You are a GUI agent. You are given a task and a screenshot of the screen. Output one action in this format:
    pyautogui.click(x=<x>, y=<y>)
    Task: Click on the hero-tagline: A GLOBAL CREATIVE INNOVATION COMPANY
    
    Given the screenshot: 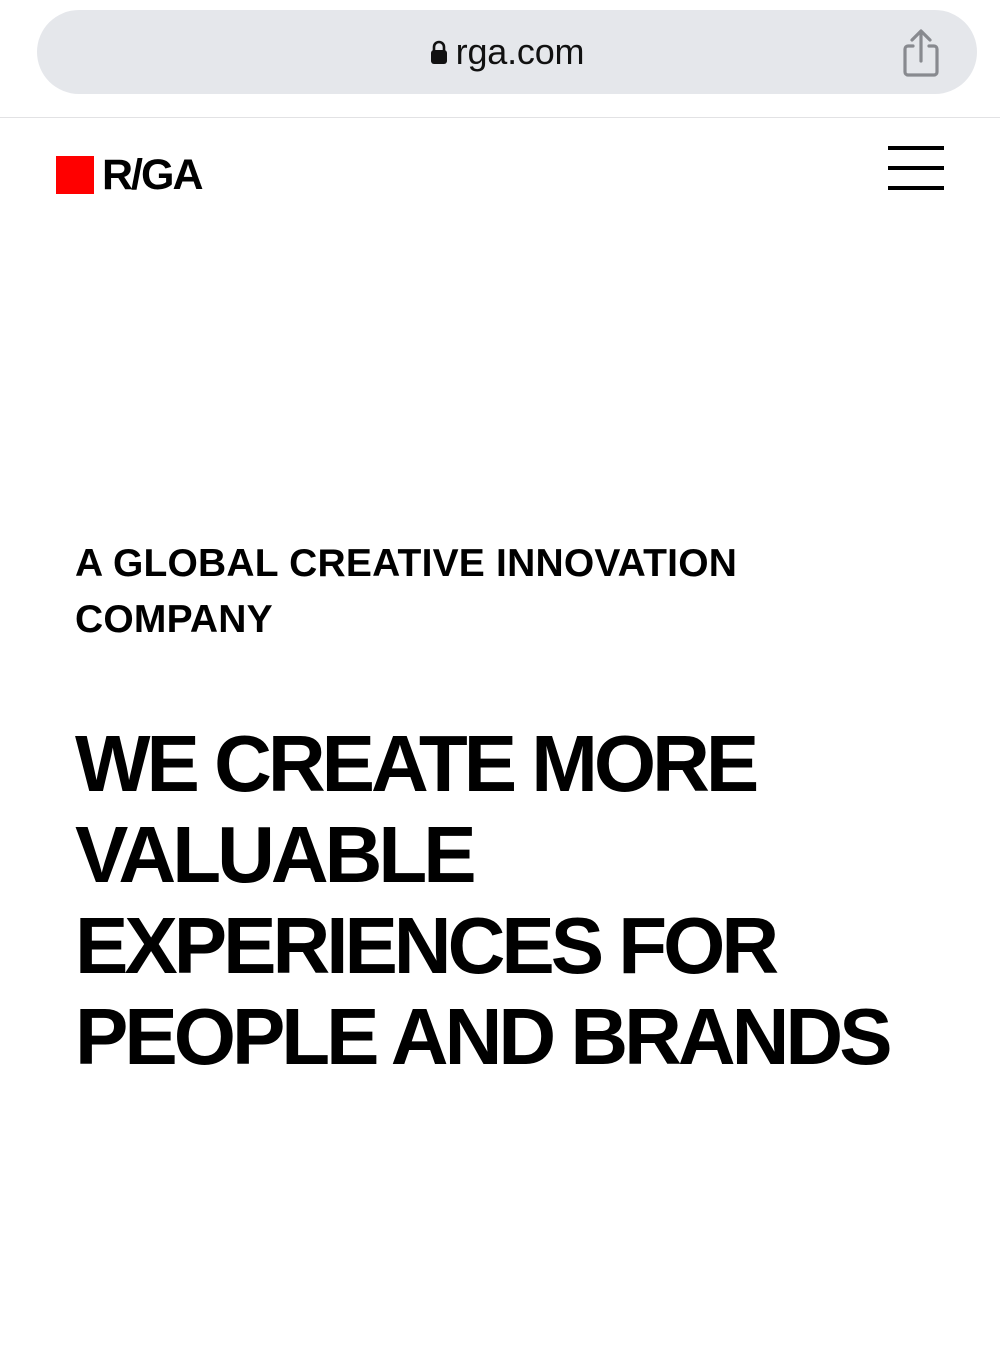 What is the action you would take?
    pyautogui.click(x=406, y=591)
    